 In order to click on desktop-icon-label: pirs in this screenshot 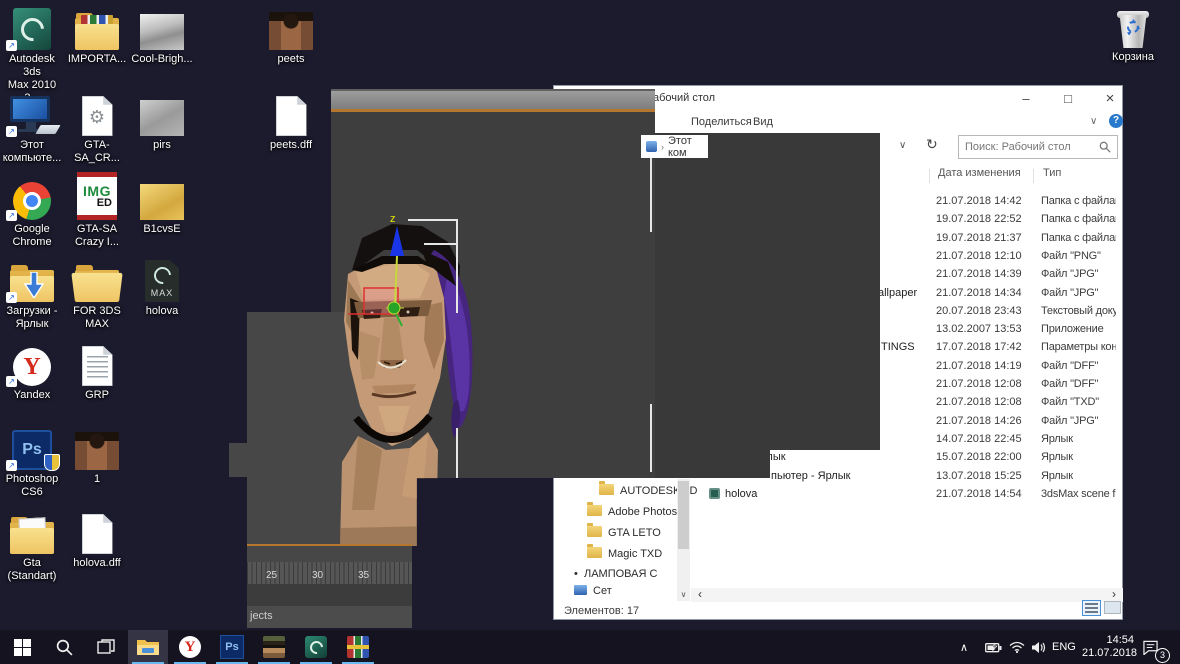, I will do `click(162, 145)`.